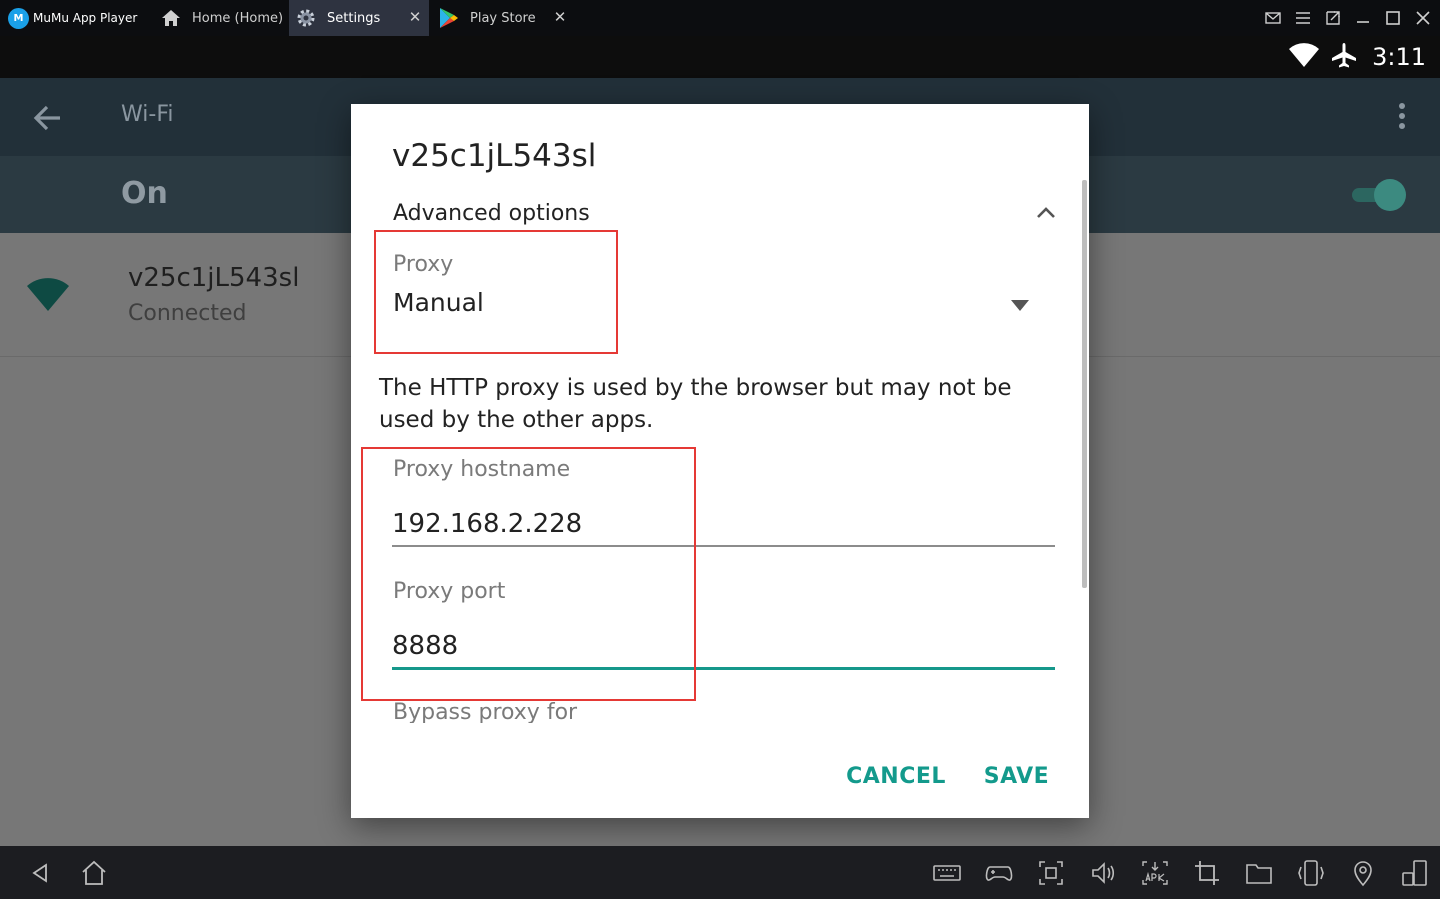  What do you see at coordinates (1259, 873) in the screenshot?
I see `folder-icon` at bounding box center [1259, 873].